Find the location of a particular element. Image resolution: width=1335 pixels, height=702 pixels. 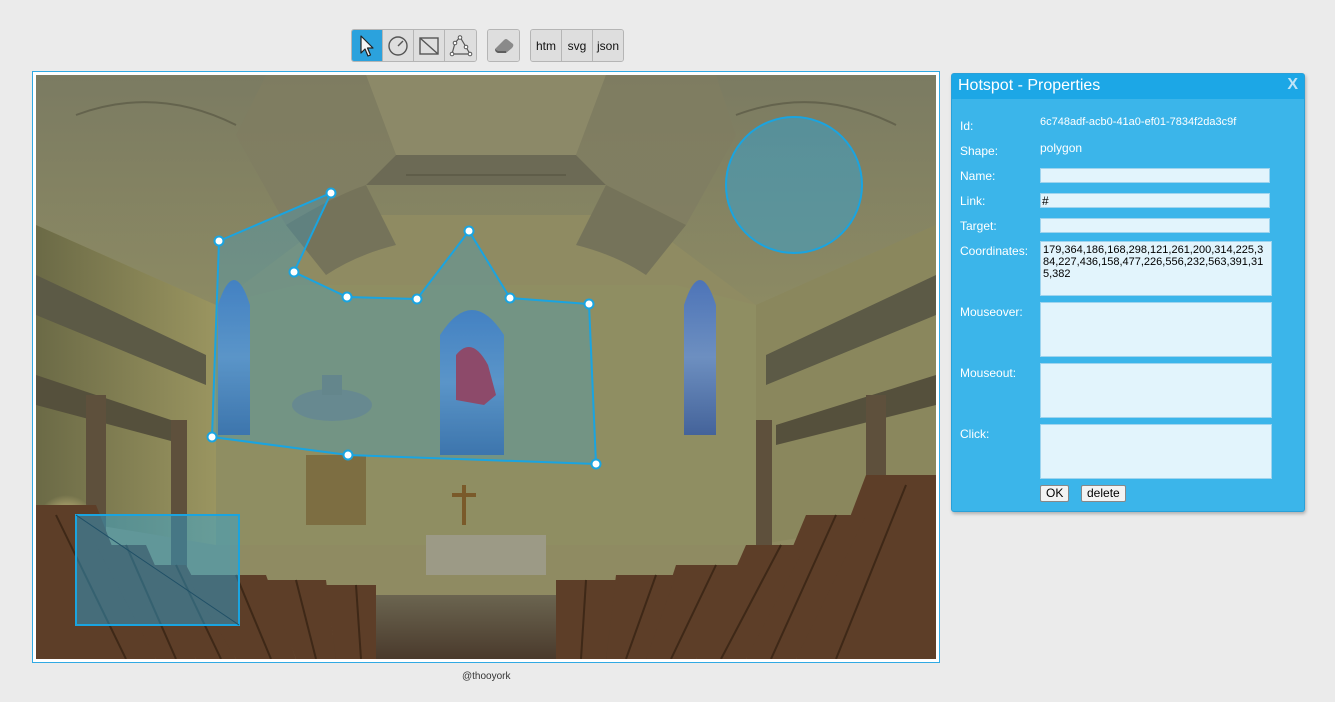

circle-hotspot is located at coordinates (794, 185).